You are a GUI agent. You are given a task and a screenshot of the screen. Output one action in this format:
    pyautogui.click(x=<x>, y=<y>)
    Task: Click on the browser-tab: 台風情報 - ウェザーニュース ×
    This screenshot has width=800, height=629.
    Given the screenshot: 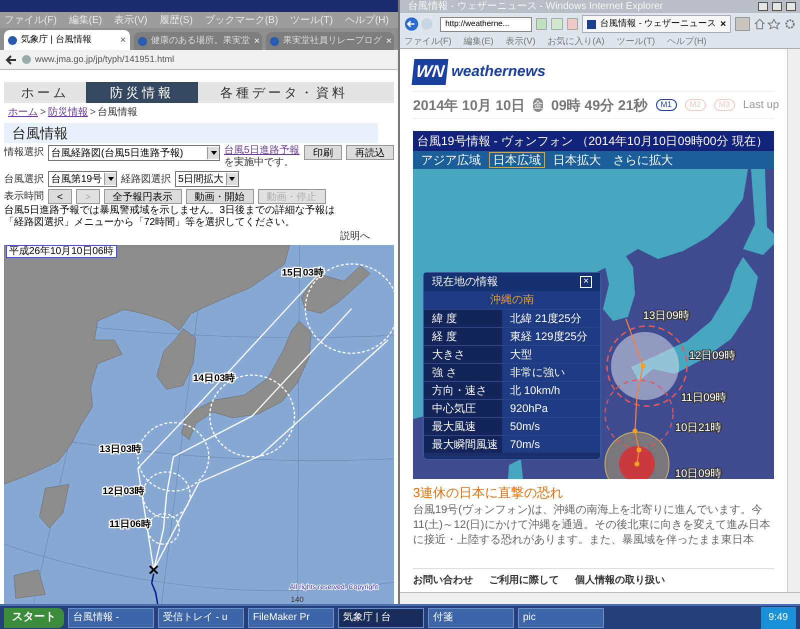 What is the action you would take?
    pyautogui.click(x=657, y=24)
    